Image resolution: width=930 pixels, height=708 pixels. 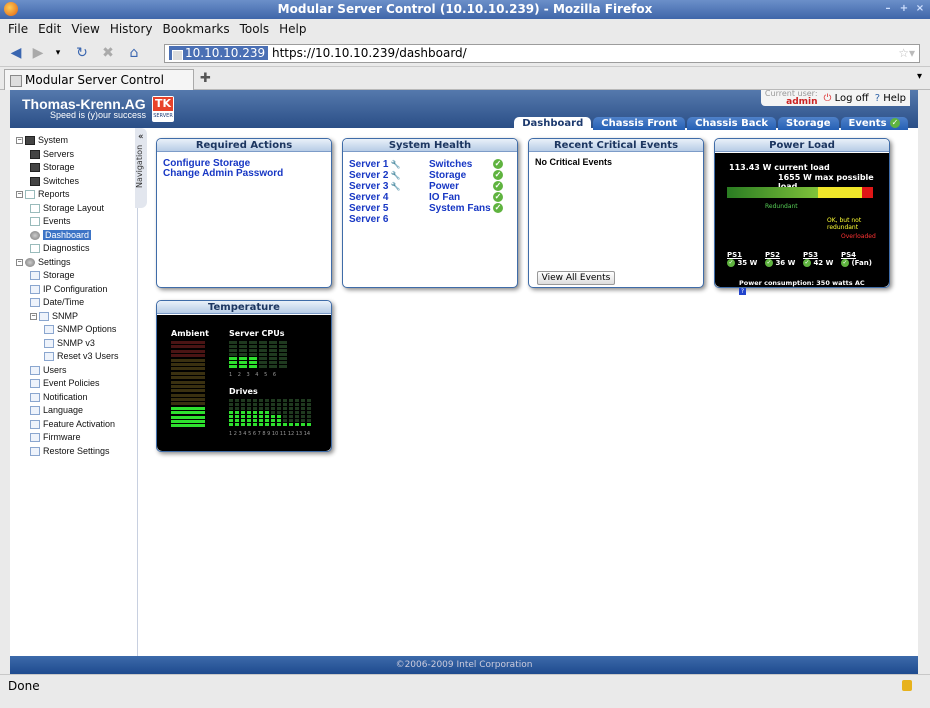 I want to click on component-link: System Fans ✓, so click(x=469, y=208).